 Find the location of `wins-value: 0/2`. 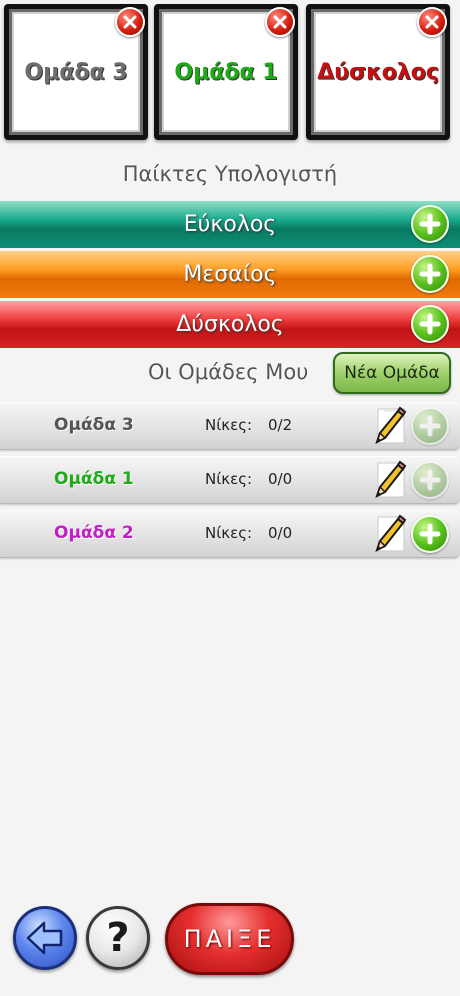

wins-value: 0/2 is located at coordinates (280, 425).